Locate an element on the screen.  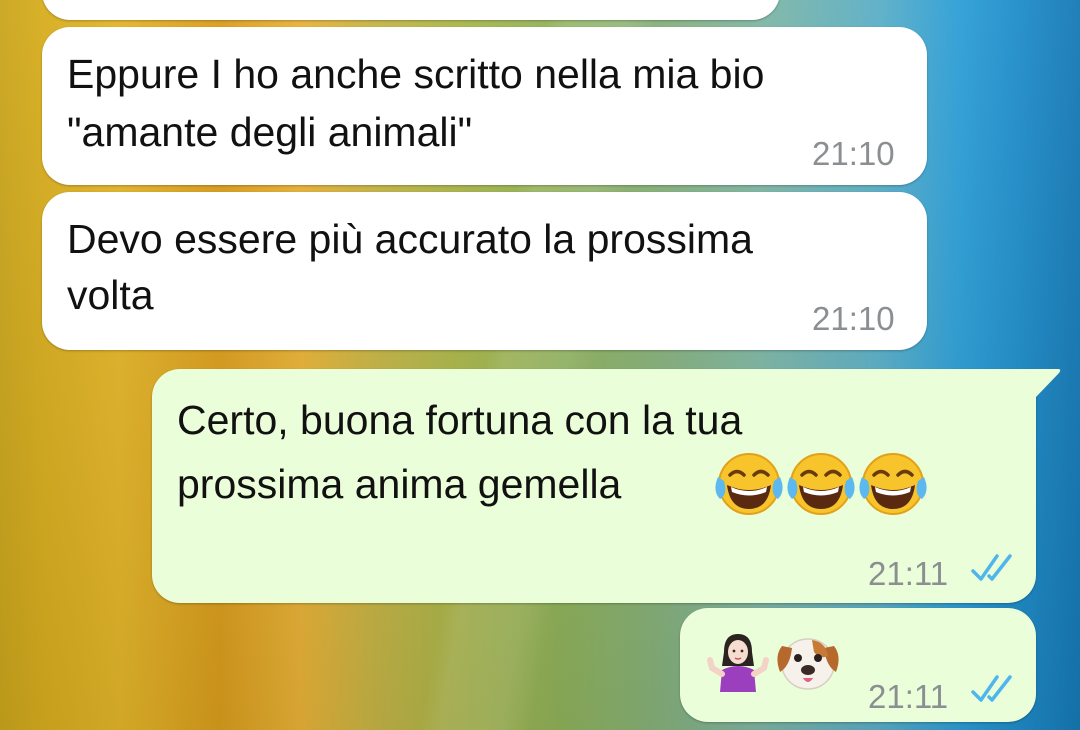
message-text-line: prossima anima gemella is located at coordinates (399, 484).